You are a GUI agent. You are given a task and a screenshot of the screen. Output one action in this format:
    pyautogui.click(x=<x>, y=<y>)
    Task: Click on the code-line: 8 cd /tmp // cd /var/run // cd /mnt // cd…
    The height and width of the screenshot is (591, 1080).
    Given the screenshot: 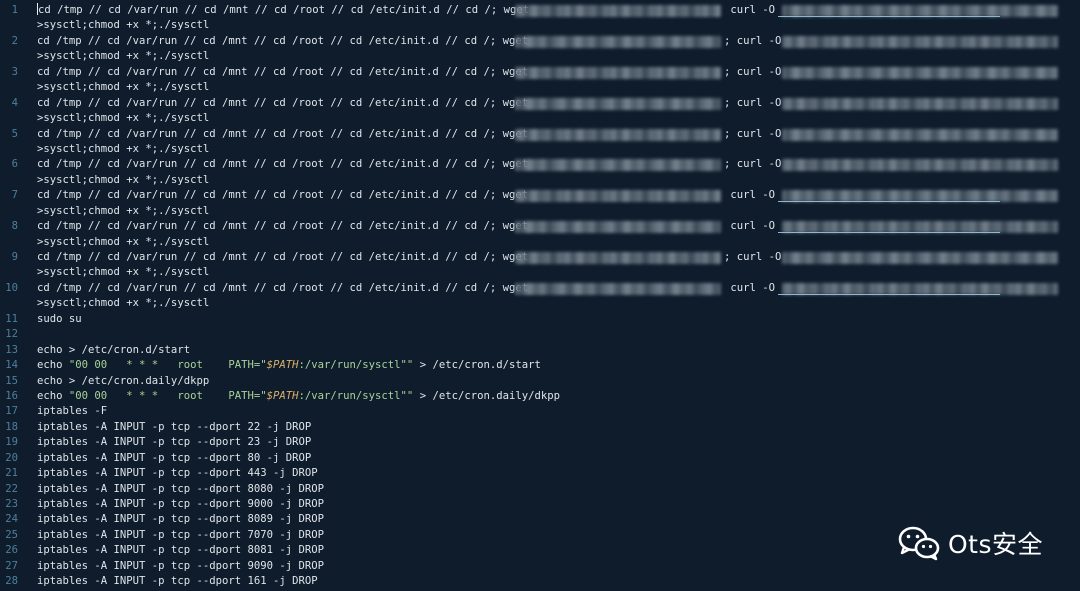 What is the action you would take?
    pyautogui.click(x=540, y=226)
    